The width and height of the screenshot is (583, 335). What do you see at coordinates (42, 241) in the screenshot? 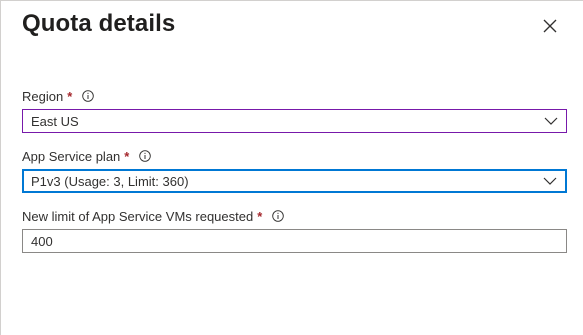
I see `new-limit-value: 400` at bounding box center [42, 241].